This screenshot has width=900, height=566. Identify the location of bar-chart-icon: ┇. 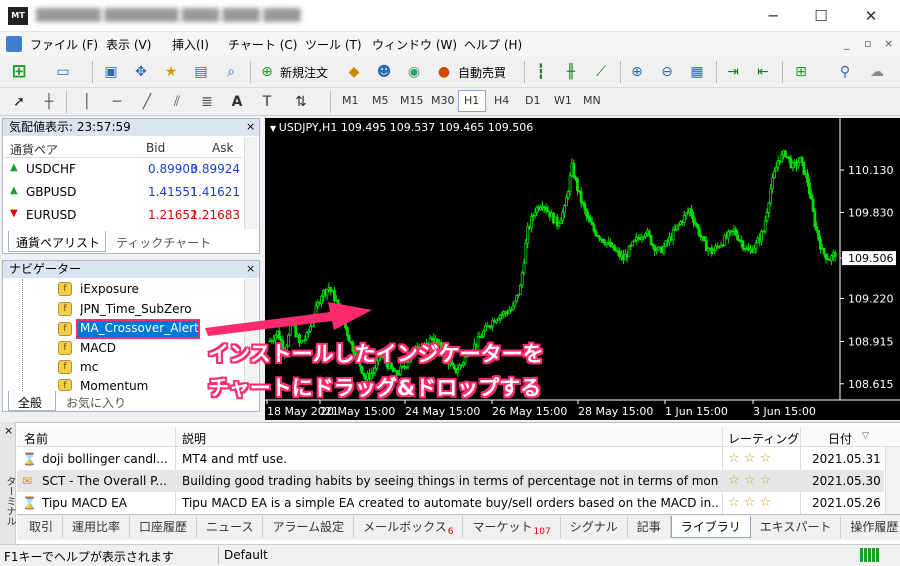
(541, 72).